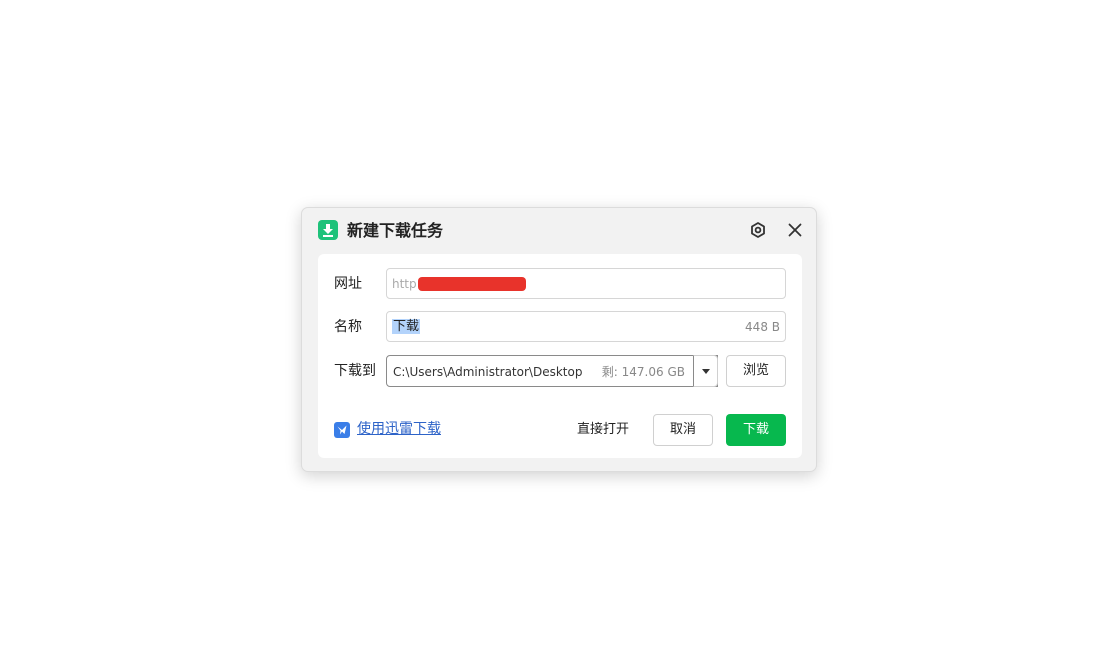  Describe the element at coordinates (348, 327) in the screenshot. I see `name-label: 名称` at that location.